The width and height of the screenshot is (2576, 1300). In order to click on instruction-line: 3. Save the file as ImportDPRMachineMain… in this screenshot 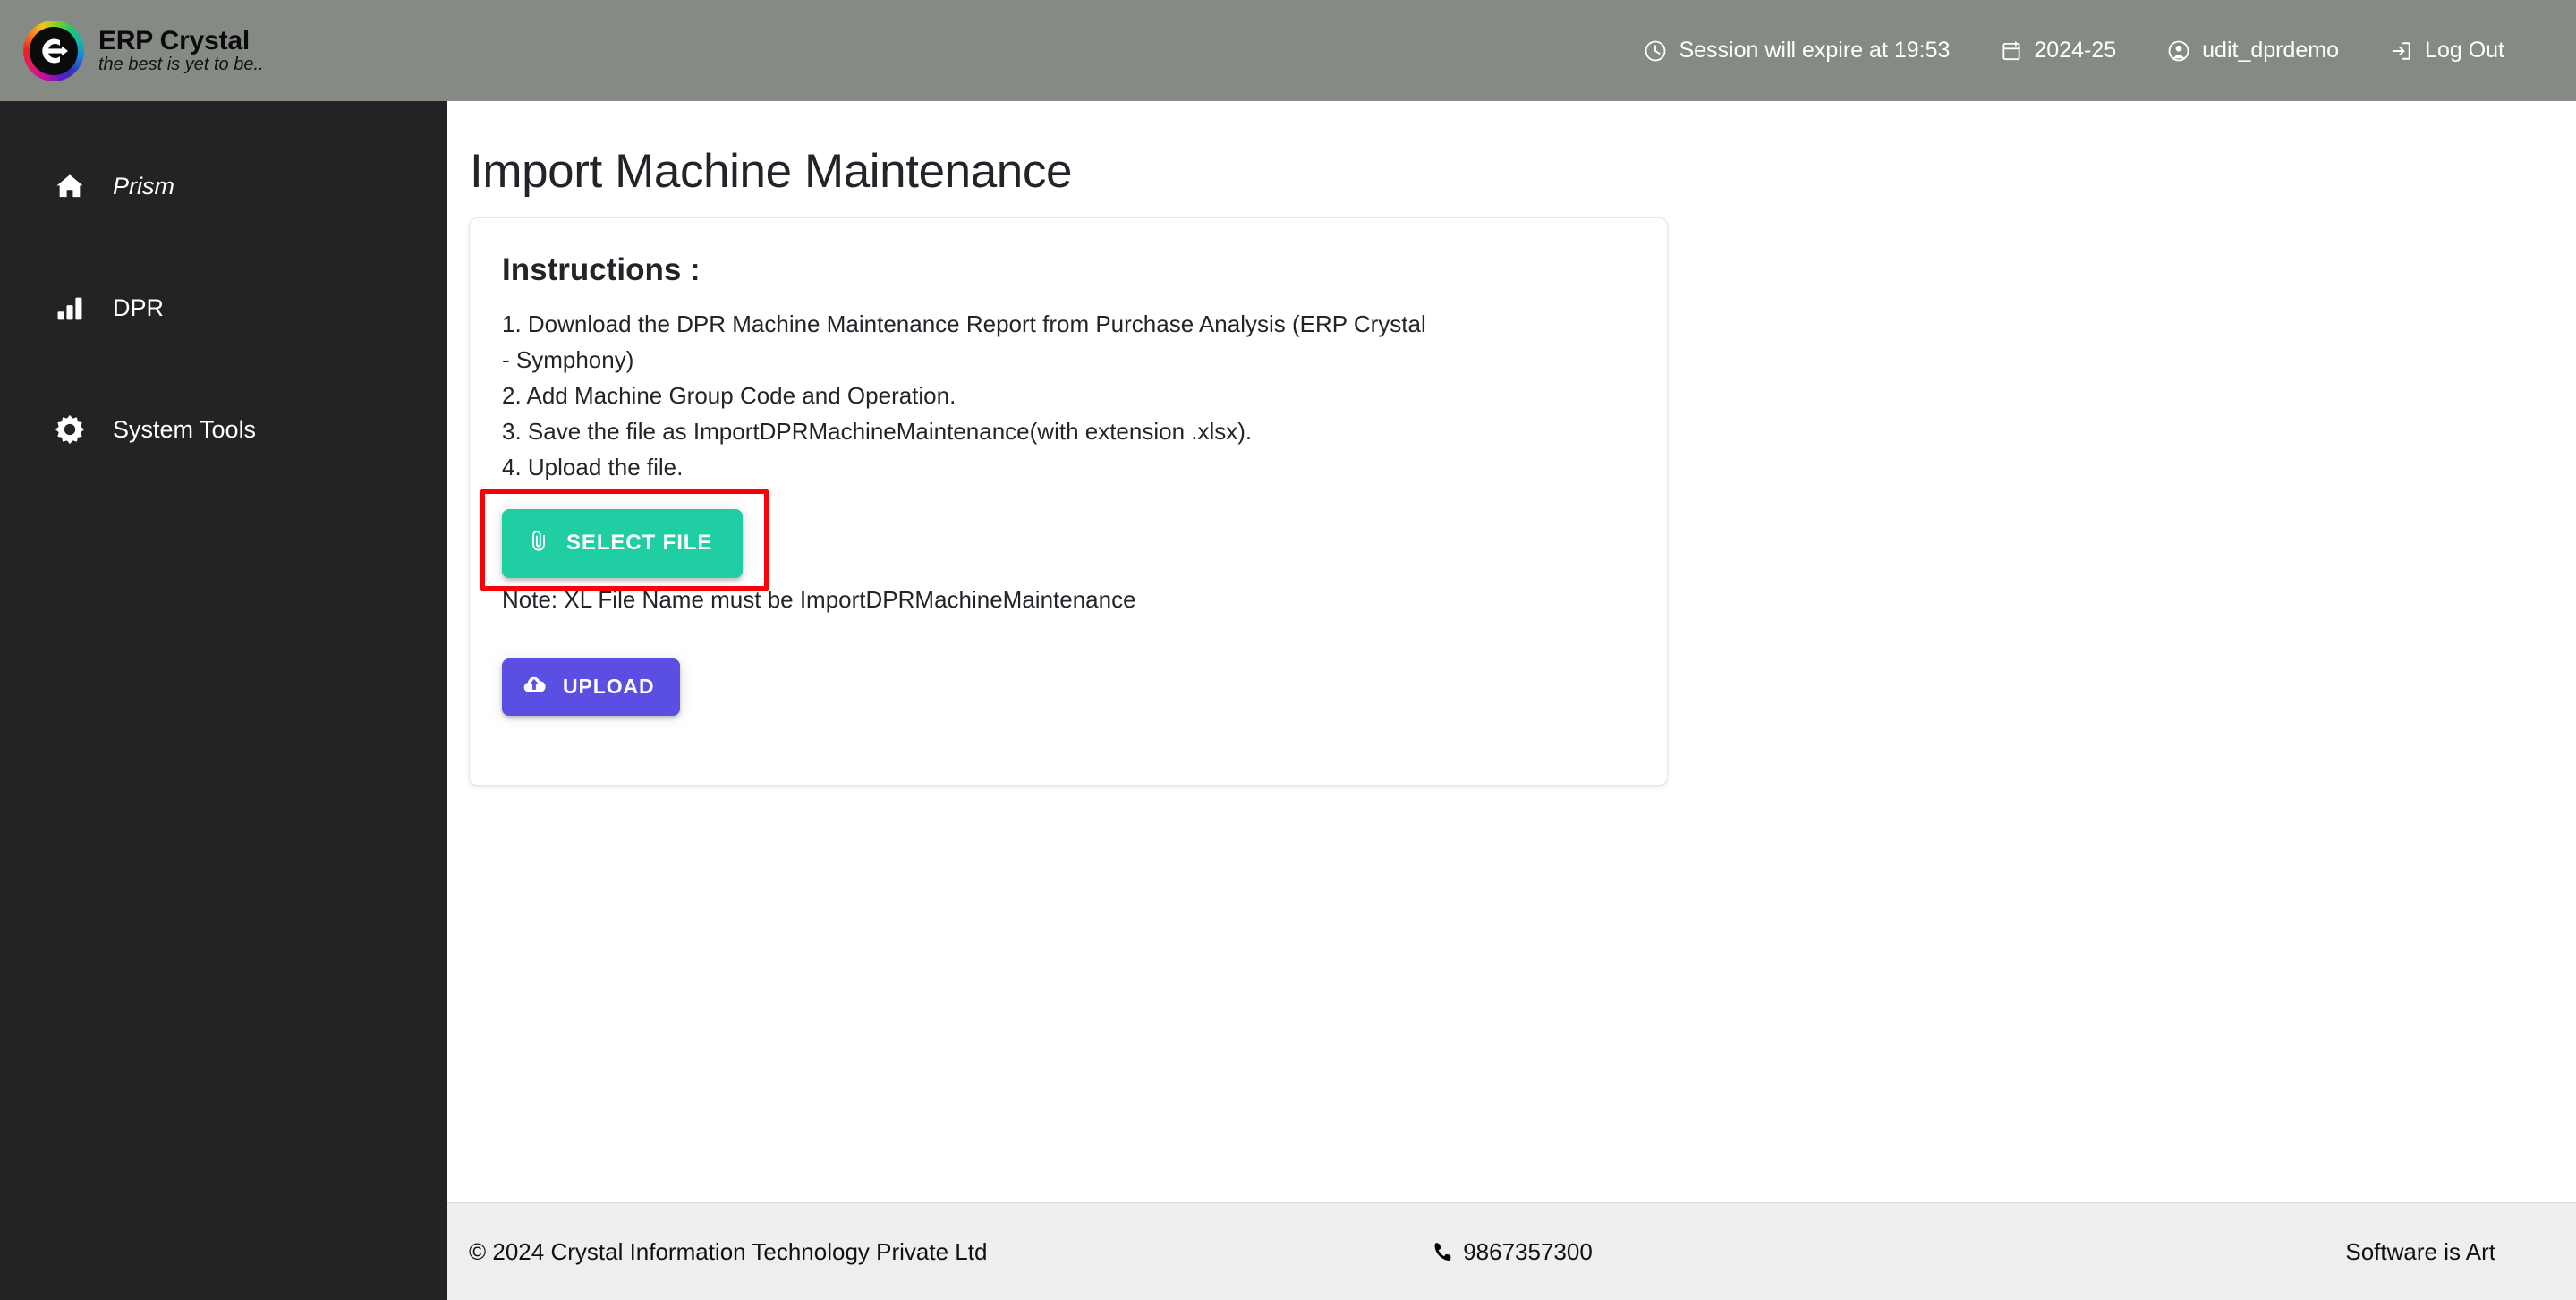, I will do `click(877, 431)`.